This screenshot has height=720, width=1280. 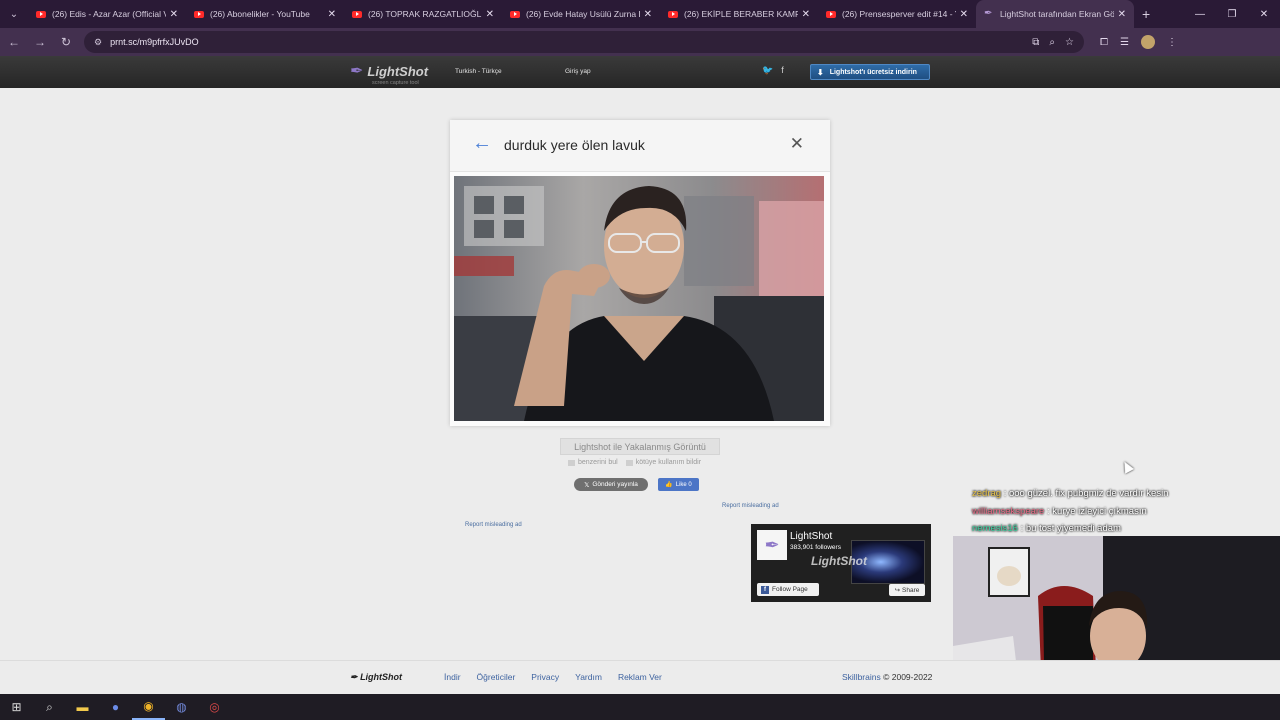 I want to click on obs-icon: ◎, so click(x=214, y=707).